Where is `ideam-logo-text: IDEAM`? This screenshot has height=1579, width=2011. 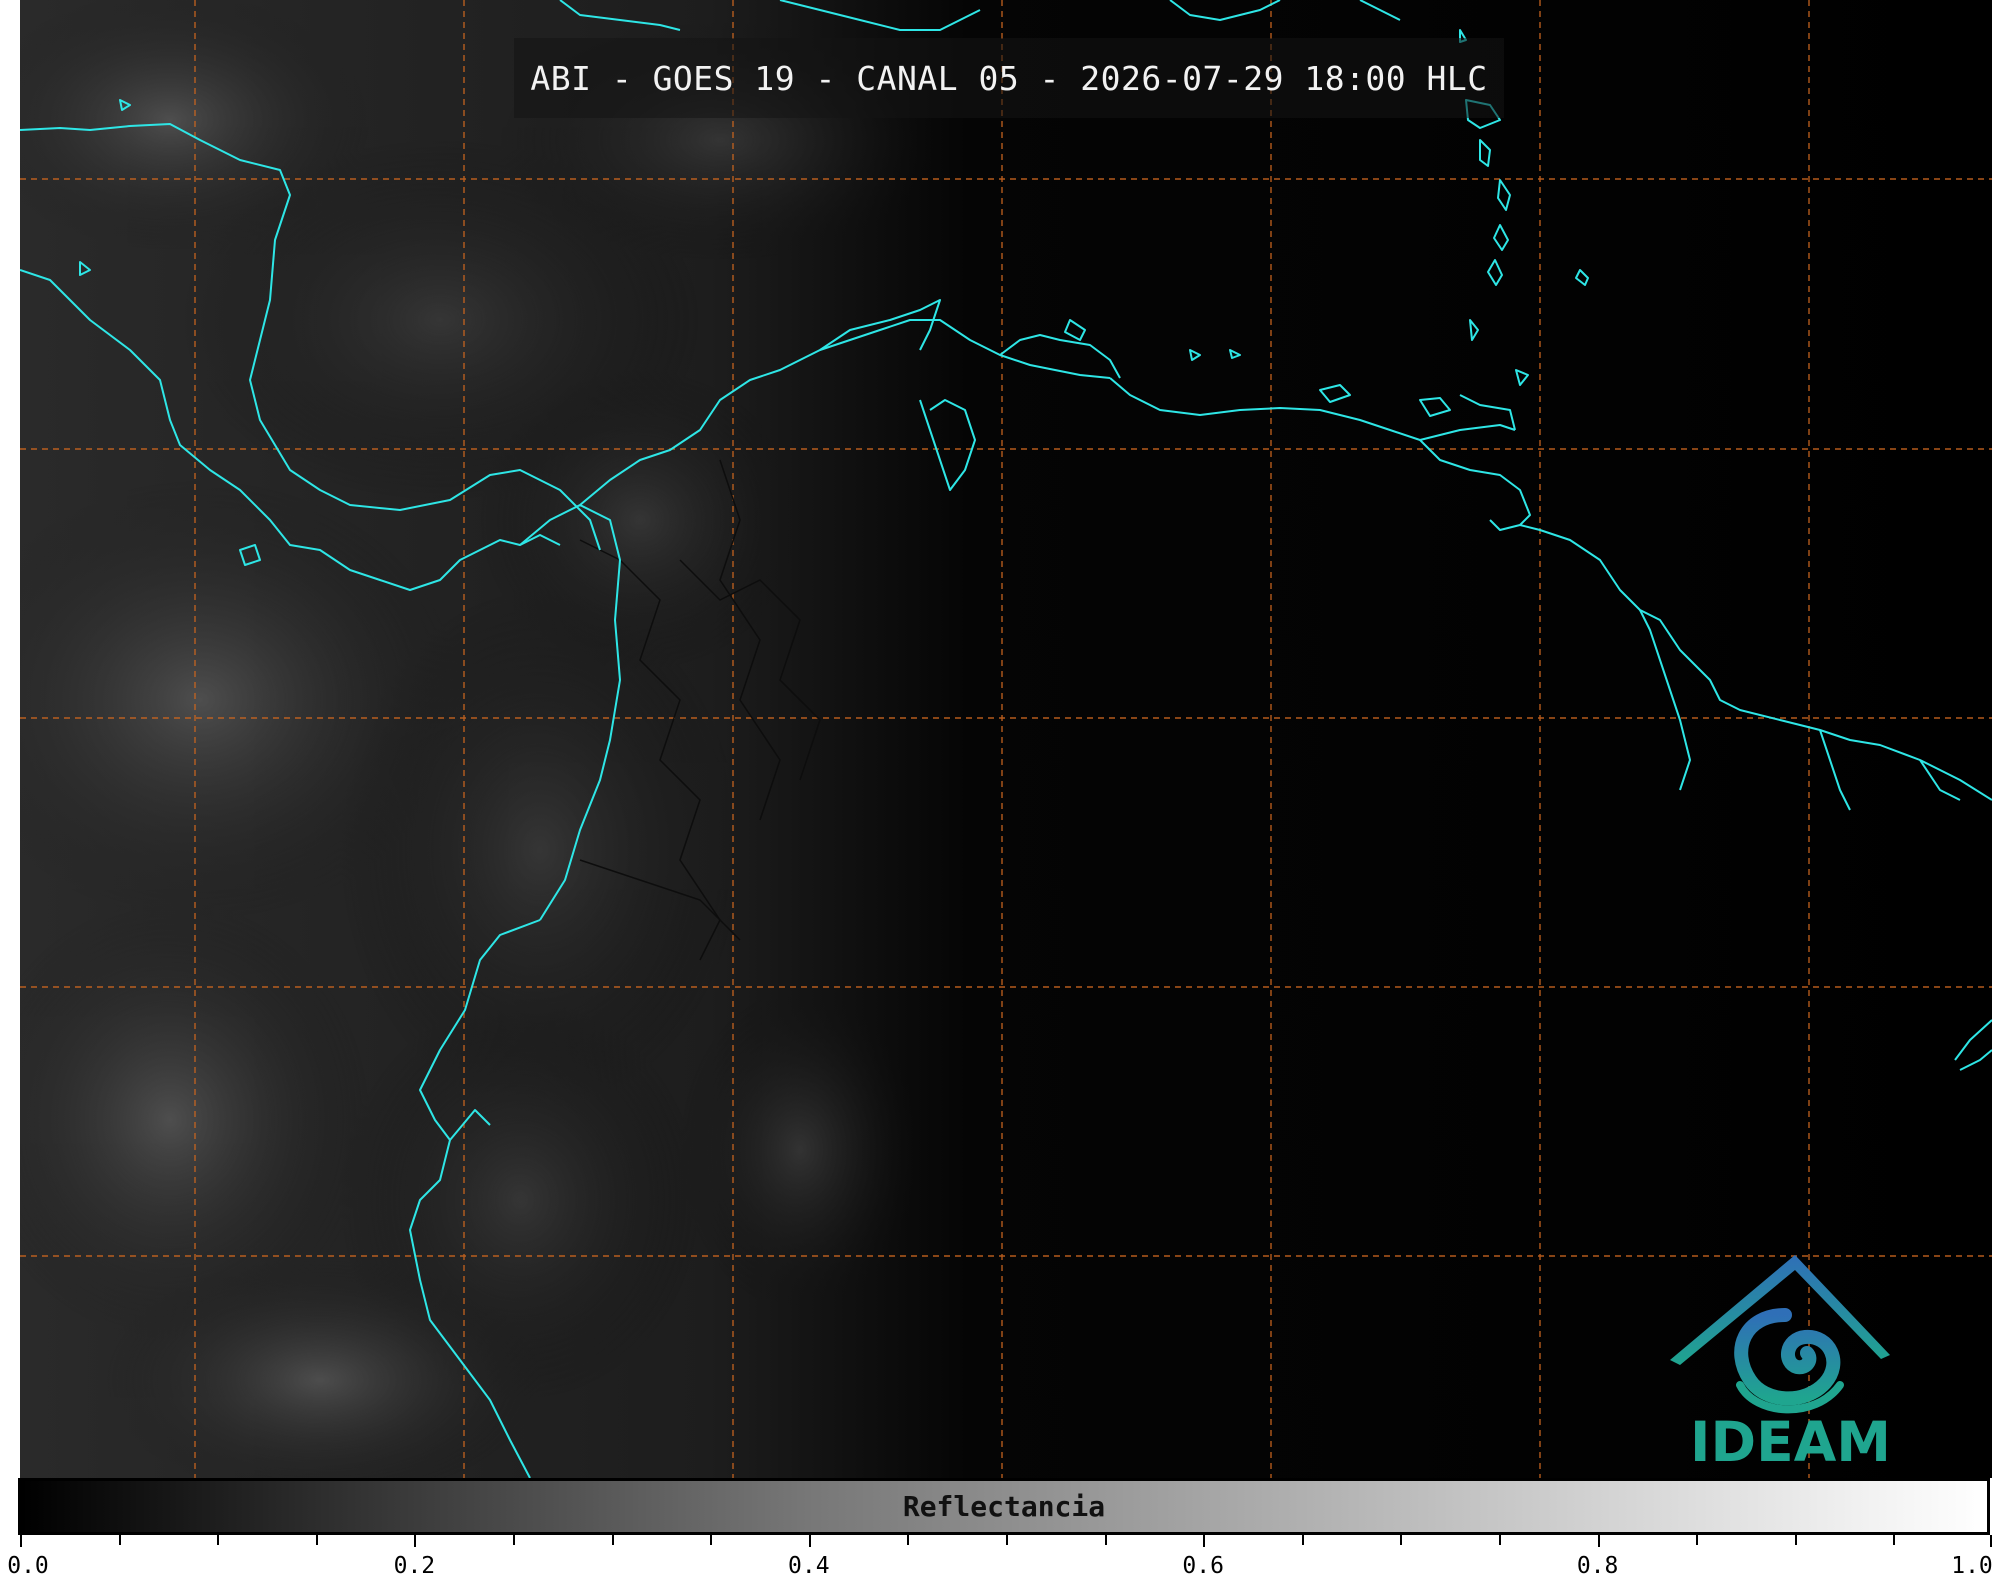
ideam-logo-text: IDEAM is located at coordinates (1790, 1442).